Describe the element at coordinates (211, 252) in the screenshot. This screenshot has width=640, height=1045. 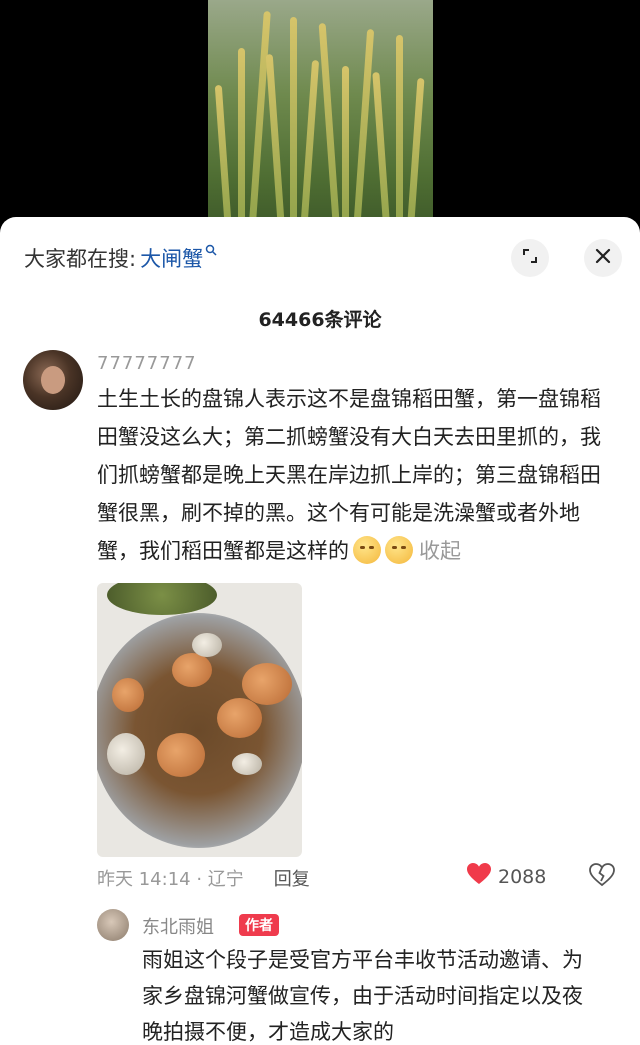
I see `search-icon` at that location.